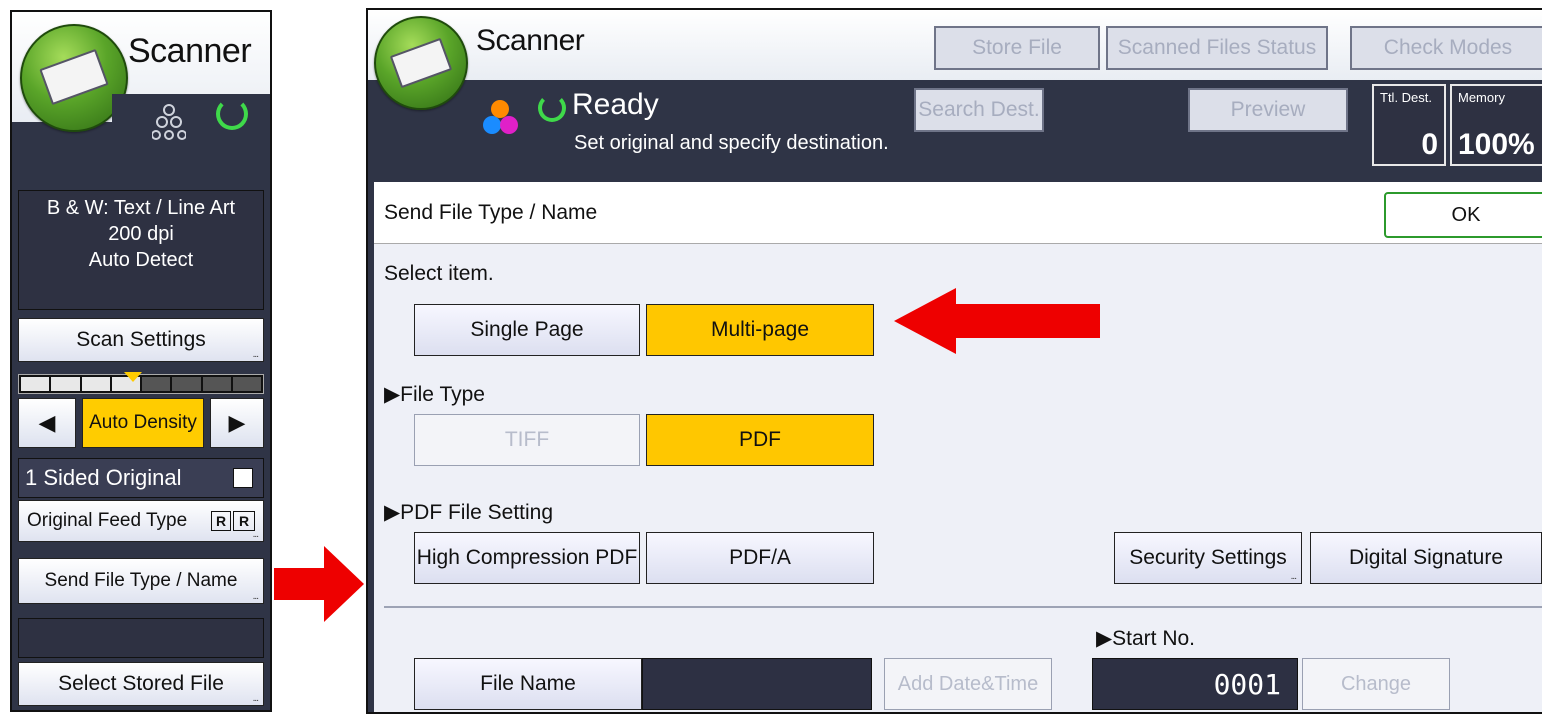 This screenshot has width=1542, height=714. What do you see at coordinates (1466, 214) in the screenshot?
I see `ok-label: OK` at bounding box center [1466, 214].